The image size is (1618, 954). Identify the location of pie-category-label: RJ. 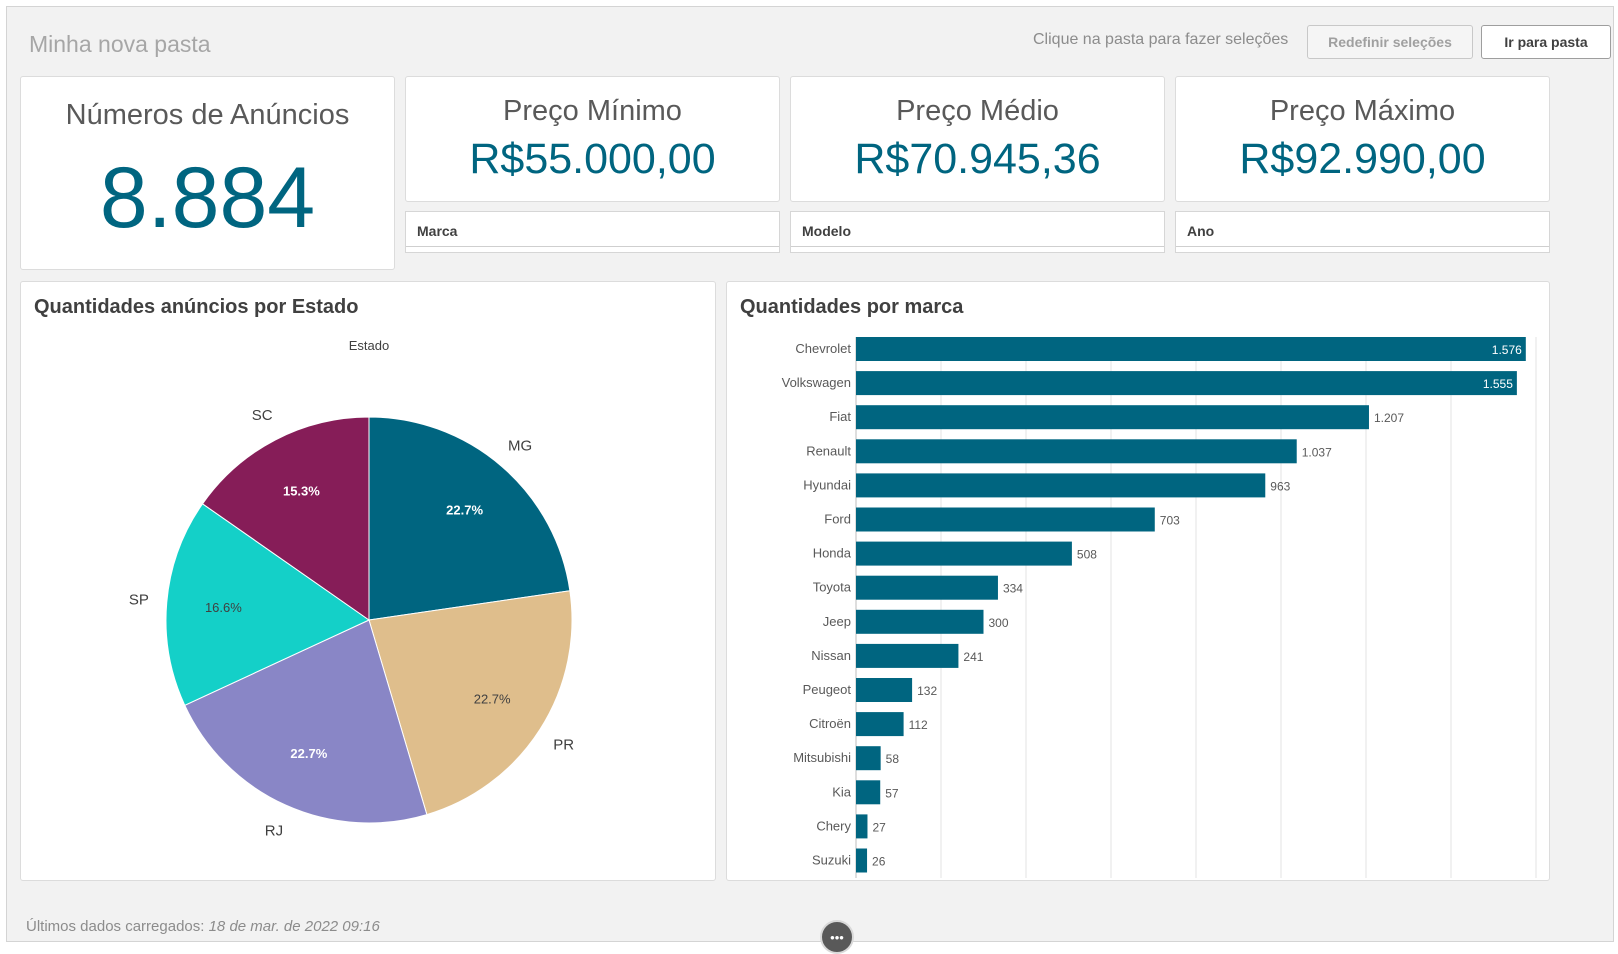
(274, 831).